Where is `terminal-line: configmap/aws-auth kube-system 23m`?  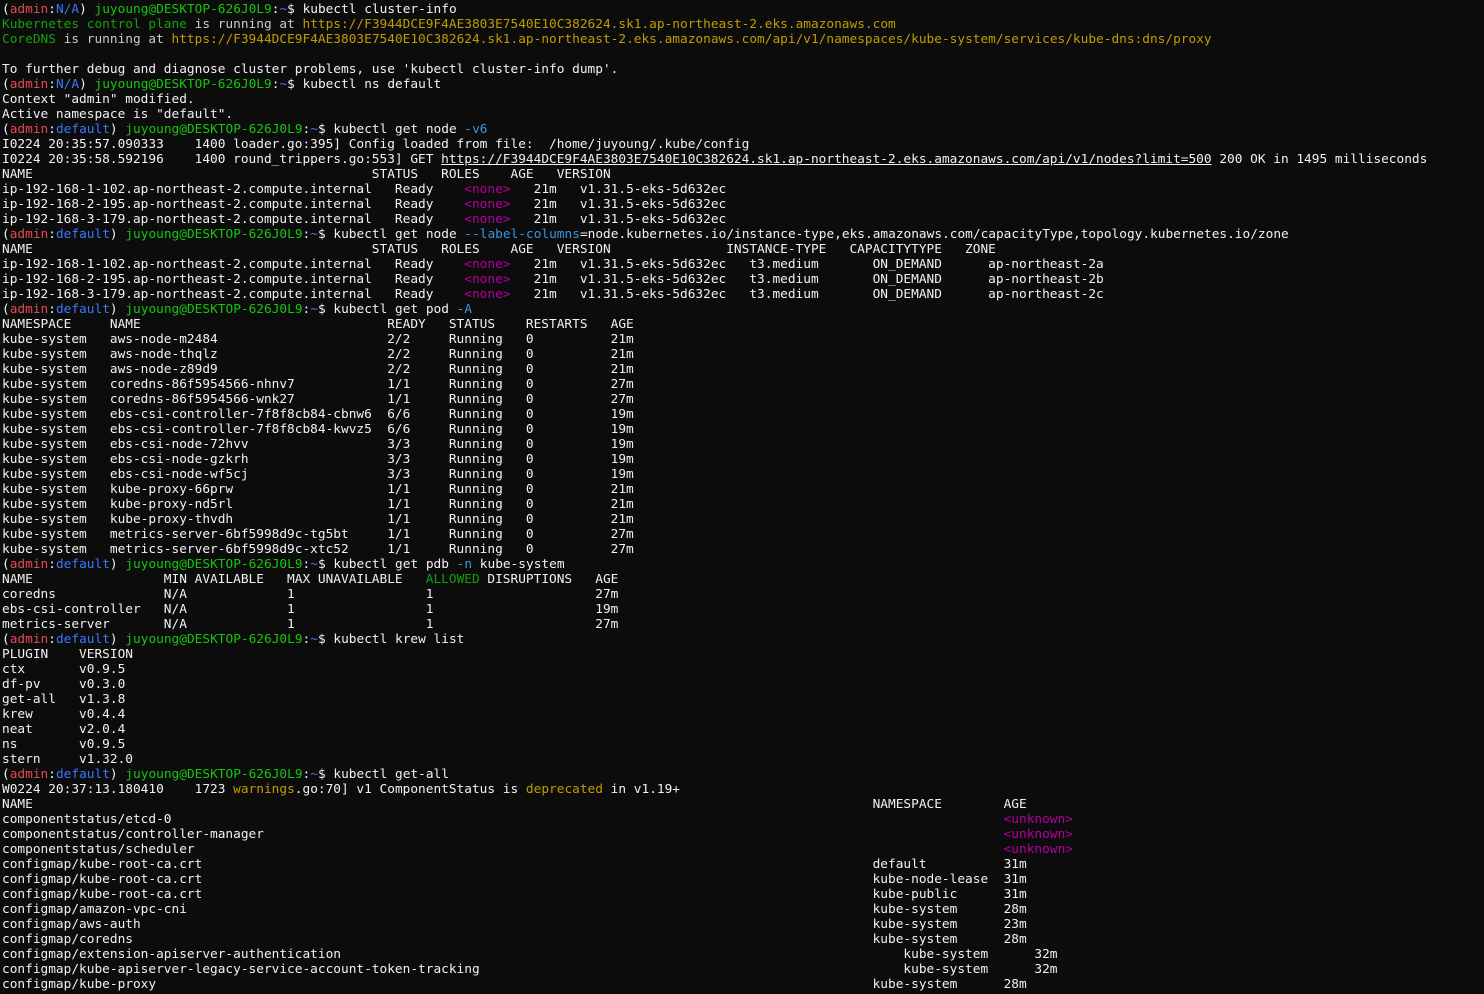
terminal-line: configmap/aws-auth kube-system 23m is located at coordinates (743, 924).